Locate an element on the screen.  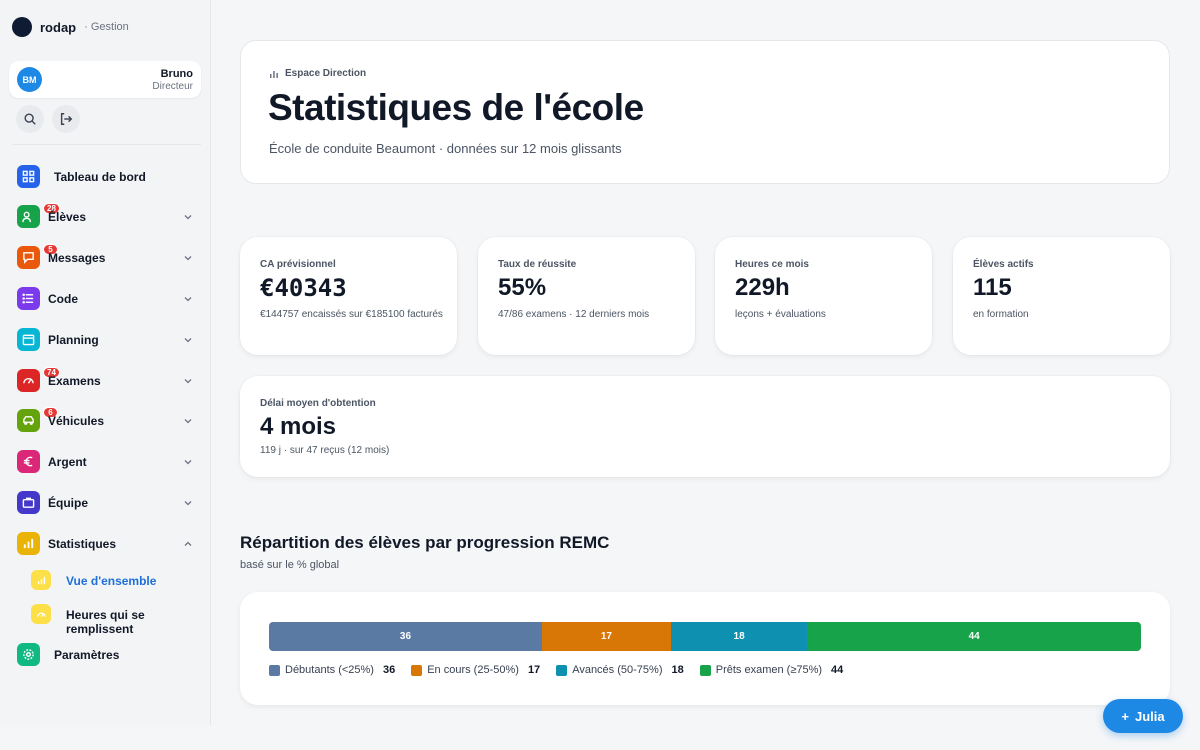
brand: rodap · Gestion is located at coordinates (70, 27).